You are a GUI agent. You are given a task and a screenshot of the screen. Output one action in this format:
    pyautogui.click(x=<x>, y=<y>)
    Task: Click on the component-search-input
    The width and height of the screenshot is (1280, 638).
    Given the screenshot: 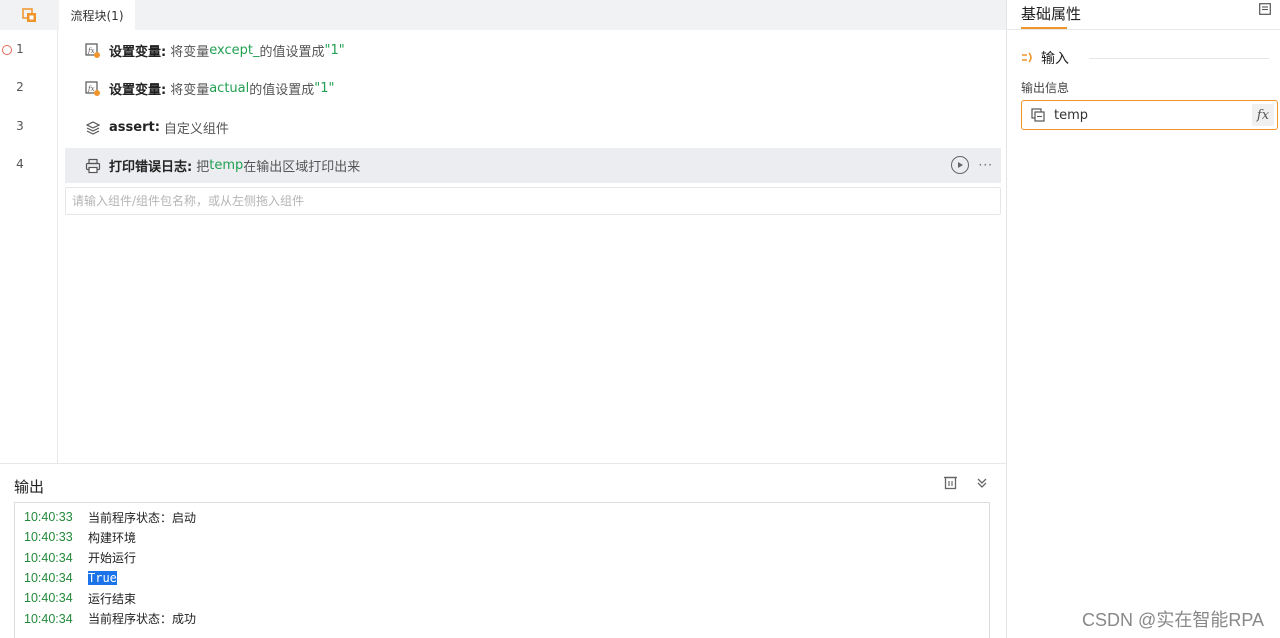 What is the action you would take?
    pyautogui.click(x=533, y=201)
    